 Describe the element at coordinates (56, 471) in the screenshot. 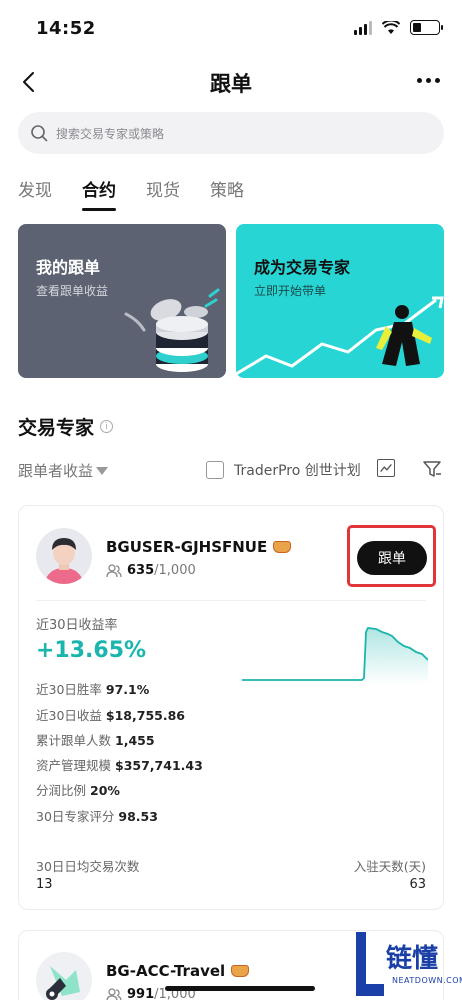

I see `sort-label: 跟单者收益` at that location.